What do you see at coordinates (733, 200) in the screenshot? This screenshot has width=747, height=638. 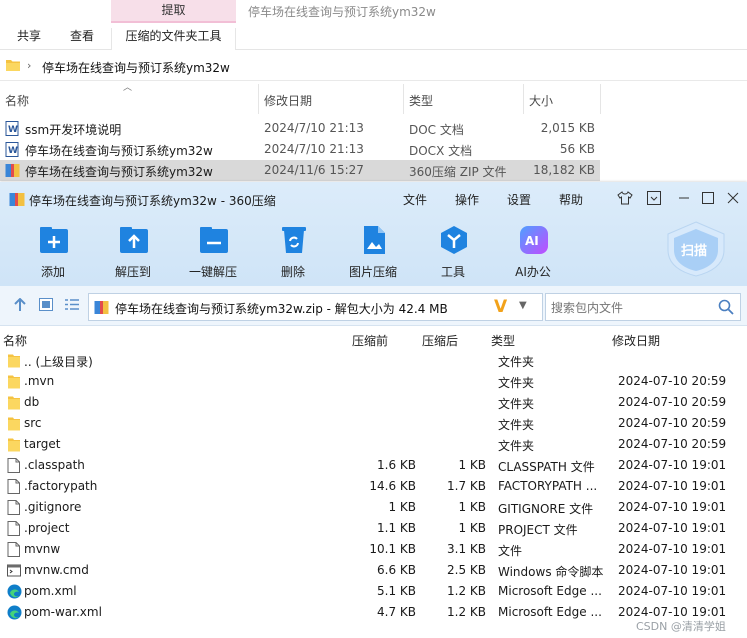 I see `close-icon` at bounding box center [733, 200].